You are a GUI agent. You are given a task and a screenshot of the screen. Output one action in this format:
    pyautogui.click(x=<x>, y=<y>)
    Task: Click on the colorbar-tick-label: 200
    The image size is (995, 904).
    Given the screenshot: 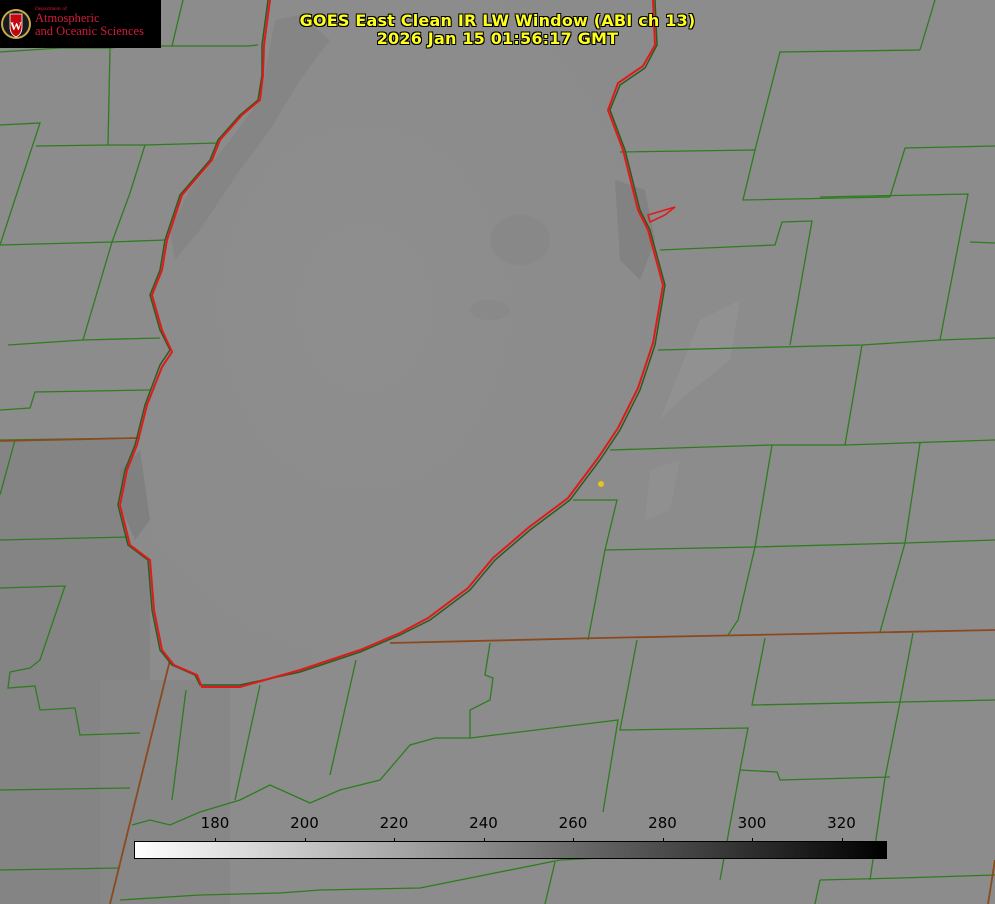 What is the action you would take?
    pyautogui.click(x=304, y=823)
    